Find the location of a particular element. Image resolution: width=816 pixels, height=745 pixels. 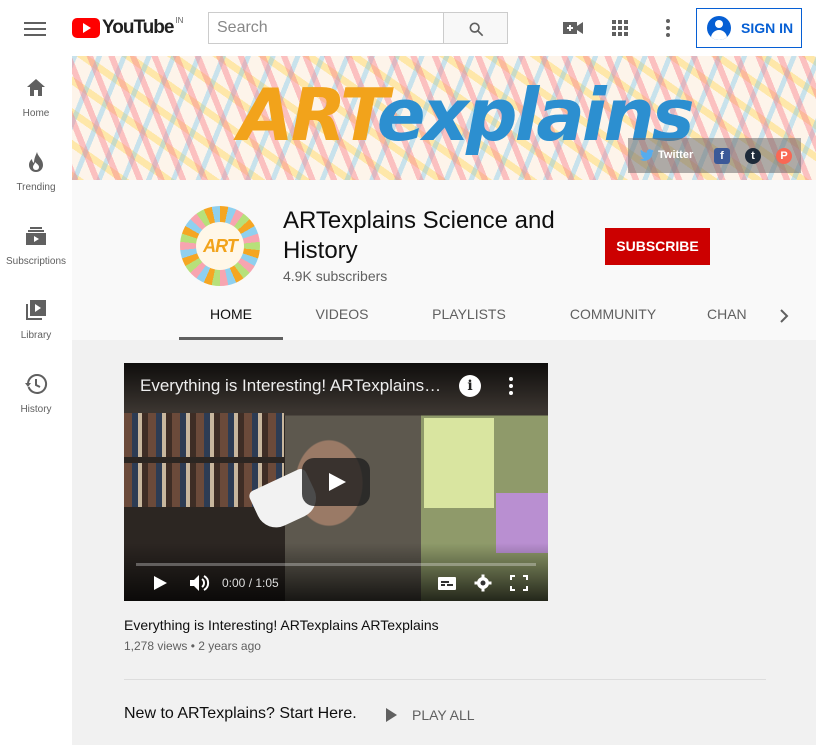

sidebar-item-label: Home is located at coordinates (36, 113).